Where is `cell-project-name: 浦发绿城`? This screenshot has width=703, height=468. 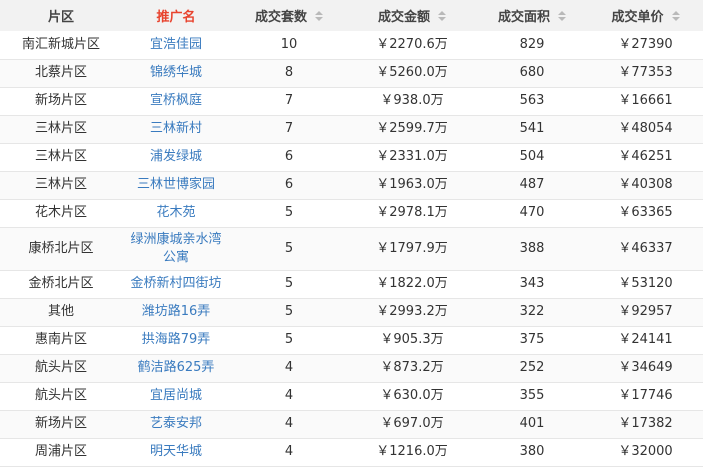 cell-project-name: 浦发绿城 is located at coordinates (176, 157).